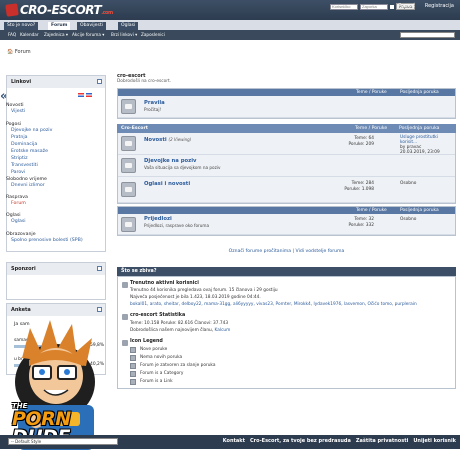 The width and height of the screenshot is (460, 460). I want to click on subnav-forum-actions: Akcije foruma ▾, so click(88, 34).